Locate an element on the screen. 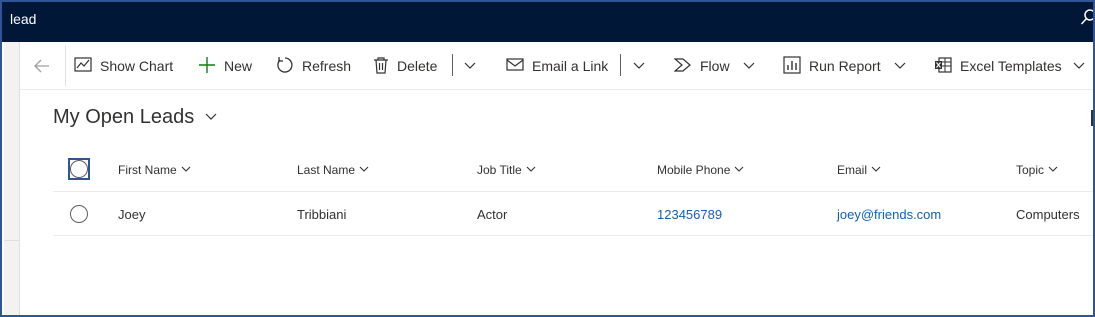  delete-label: Delete is located at coordinates (417, 66).